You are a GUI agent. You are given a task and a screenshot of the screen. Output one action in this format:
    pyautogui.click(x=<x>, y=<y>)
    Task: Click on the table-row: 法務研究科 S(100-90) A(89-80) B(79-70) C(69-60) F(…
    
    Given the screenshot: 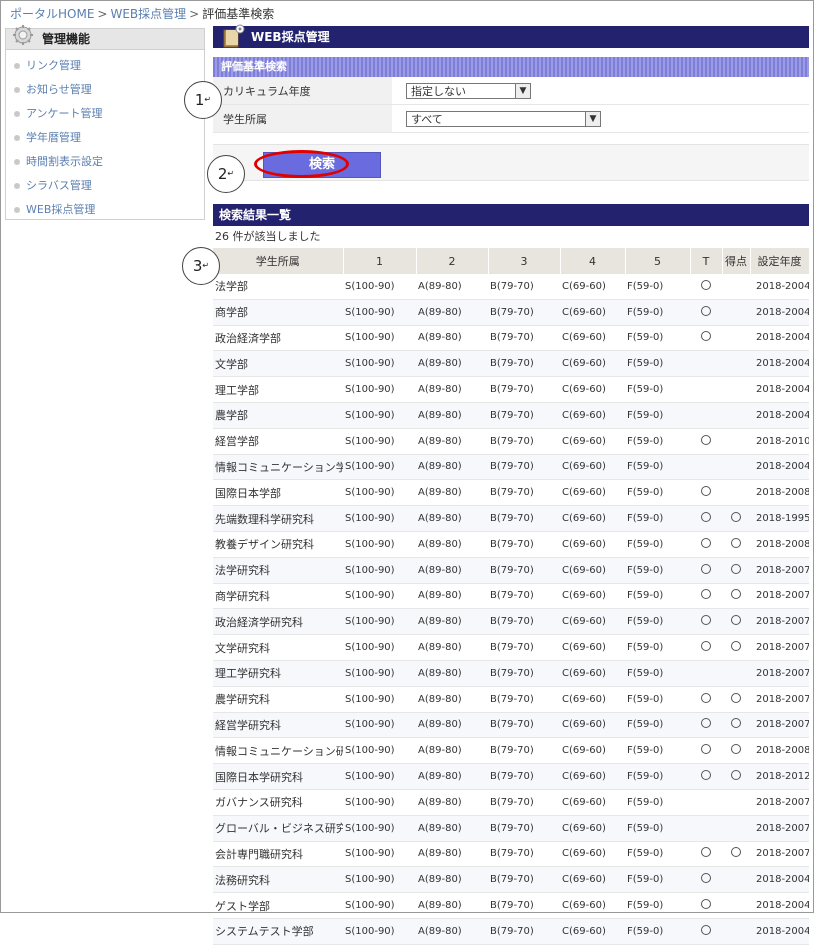 What is the action you would take?
    pyautogui.click(x=511, y=880)
    